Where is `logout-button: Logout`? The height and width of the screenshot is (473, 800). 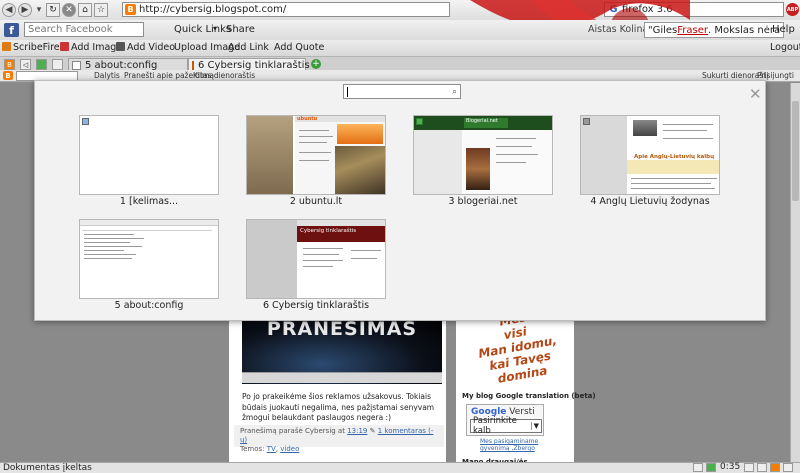
logout-button: Logout is located at coordinates (785, 47).